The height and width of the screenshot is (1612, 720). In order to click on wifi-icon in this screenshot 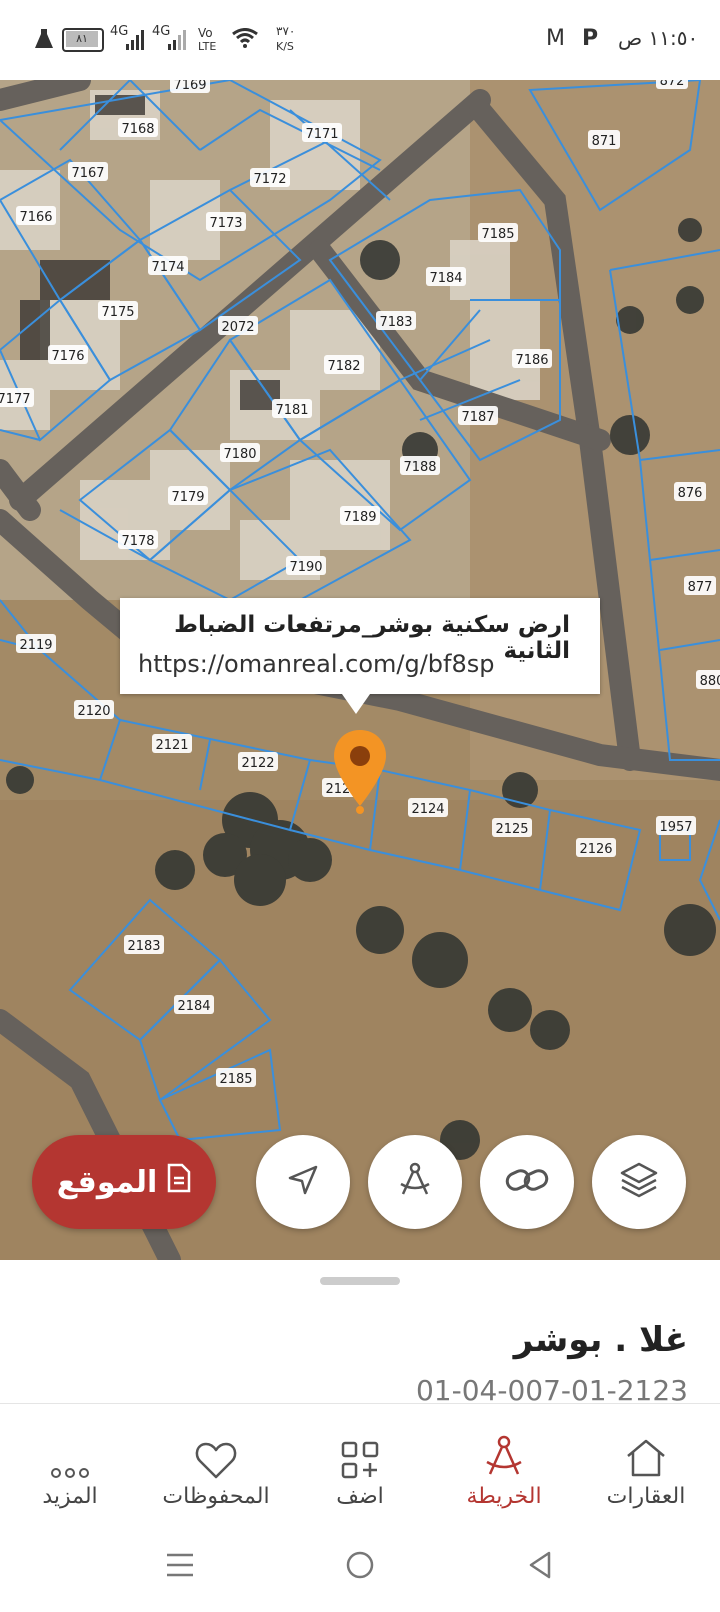, I will do `click(245, 40)`.